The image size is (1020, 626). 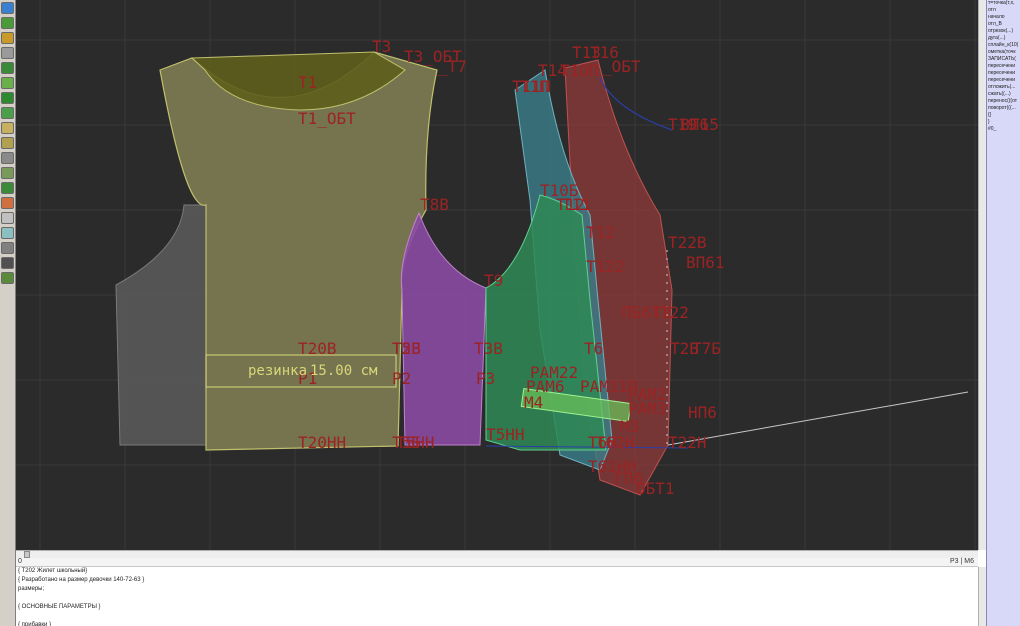 I want to click on point-label: _T7, so click(x=452, y=66).